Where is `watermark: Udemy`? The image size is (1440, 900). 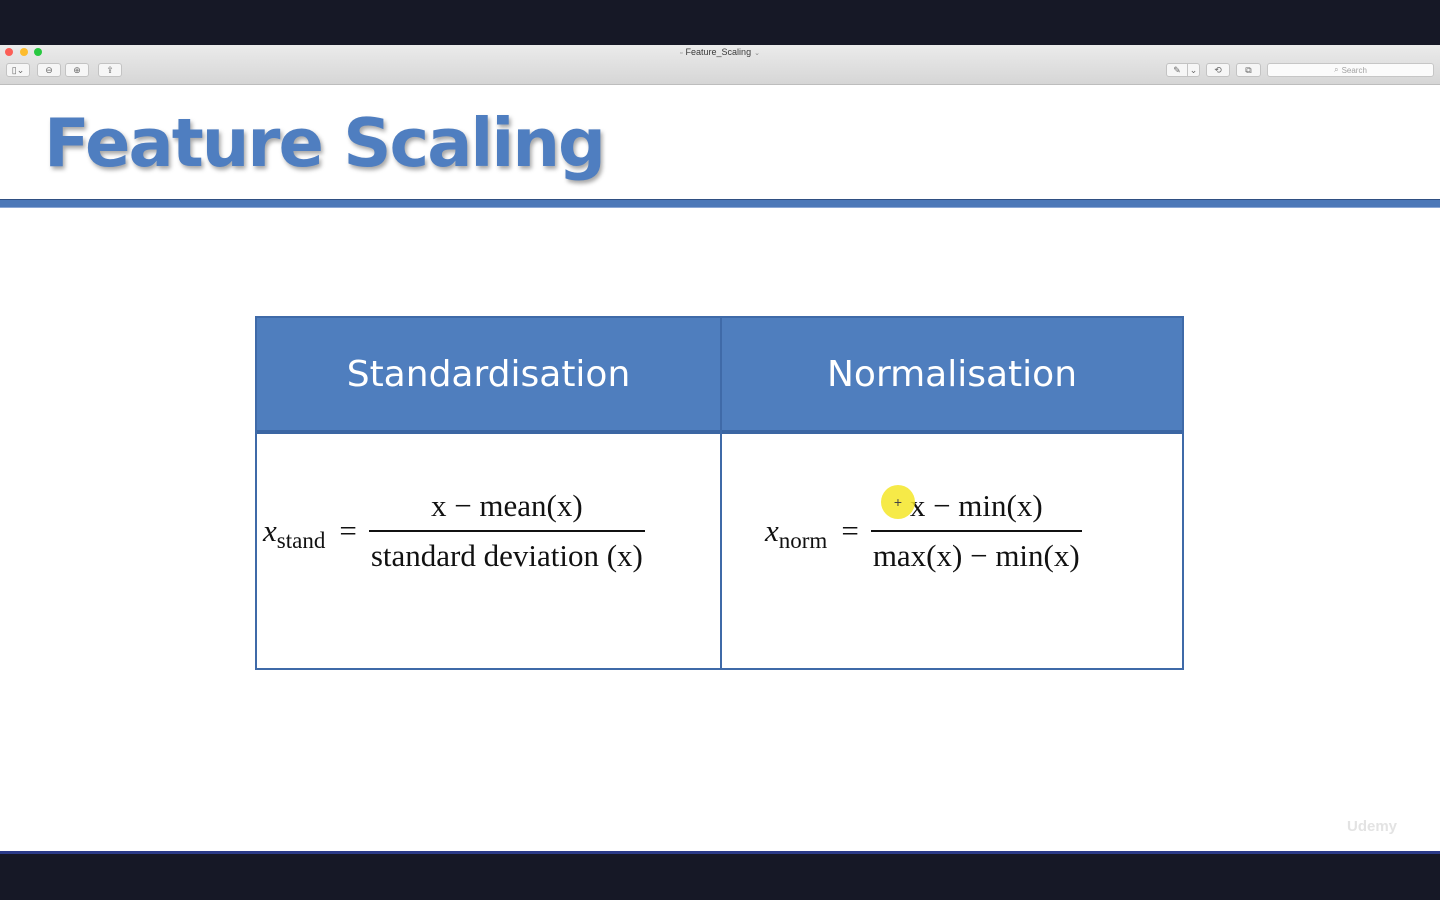 watermark: Udemy is located at coordinates (1372, 826).